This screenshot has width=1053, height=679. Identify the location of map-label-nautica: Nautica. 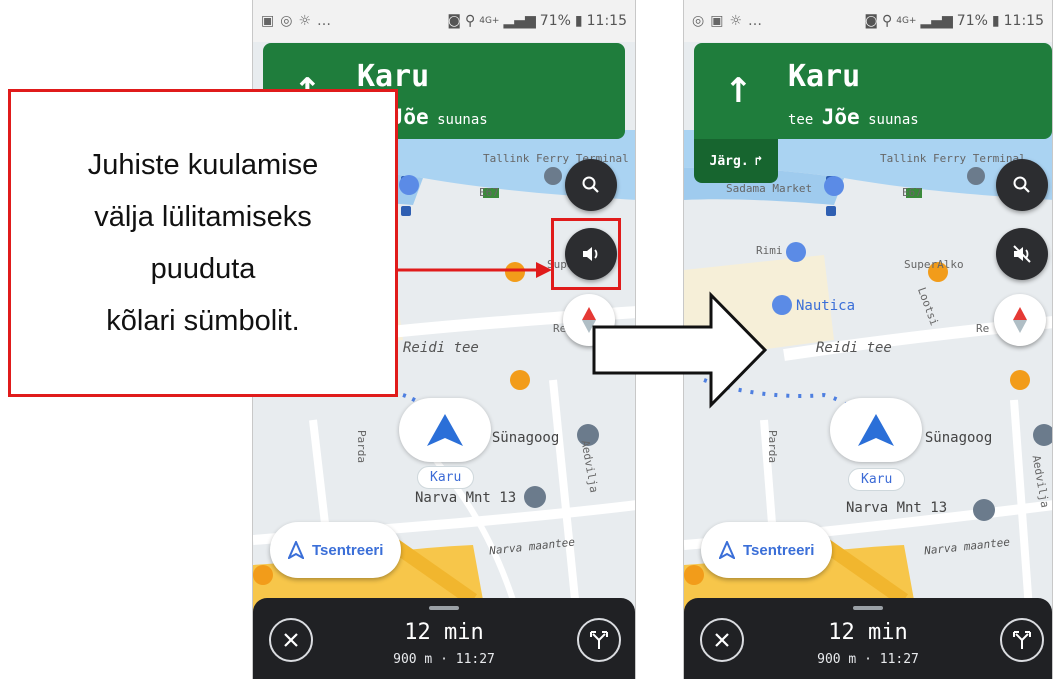
(826, 306).